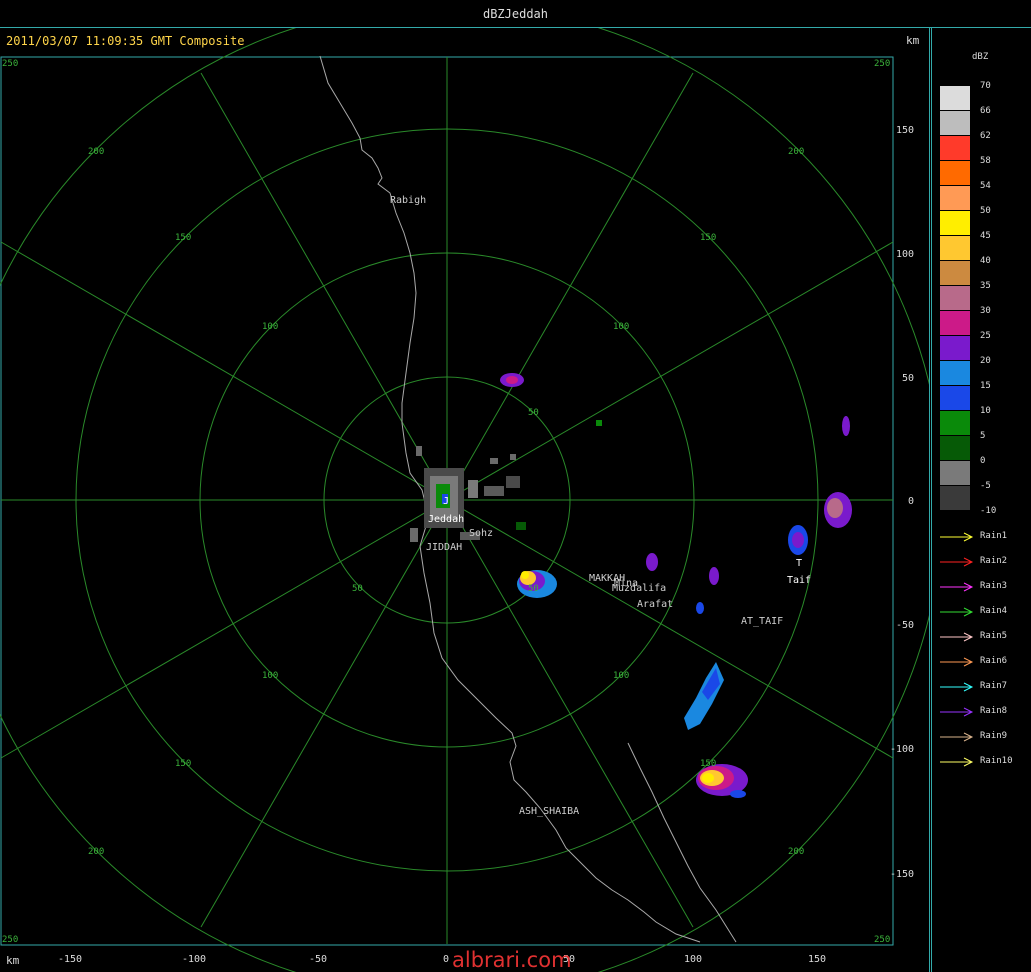 The width and height of the screenshot is (1031, 972). What do you see at coordinates (985, 86) in the screenshot?
I see `legend-value: 70` at bounding box center [985, 86].